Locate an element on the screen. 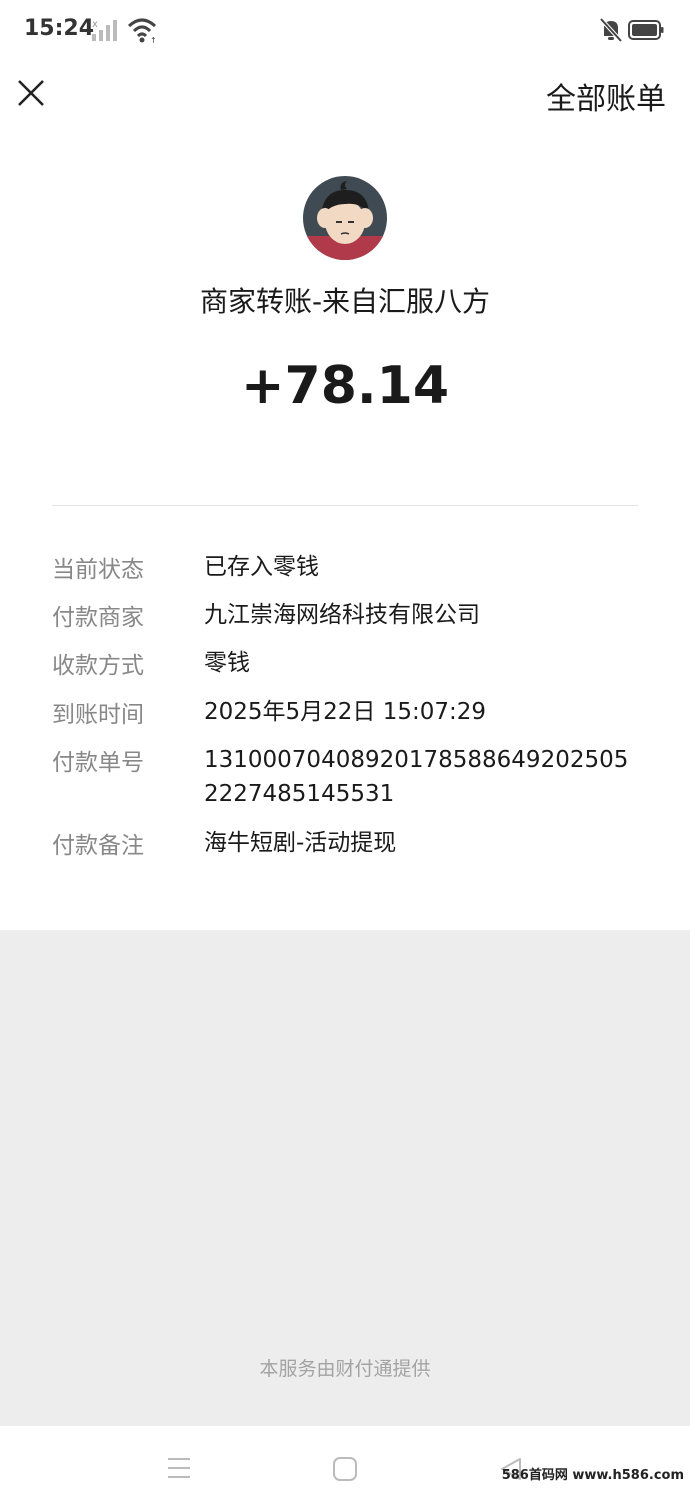 The width and height of the screenshot is (690, 1488). detail-label: 付款单号 is located at coordinates (98, 763).